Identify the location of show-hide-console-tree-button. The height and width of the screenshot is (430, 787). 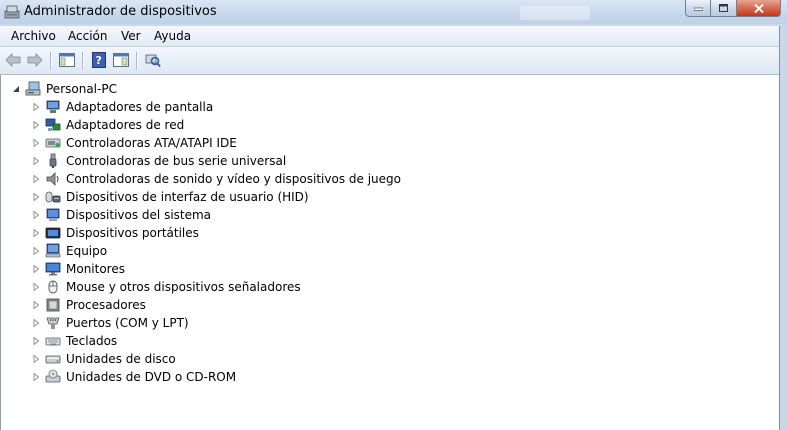
(67, 60).